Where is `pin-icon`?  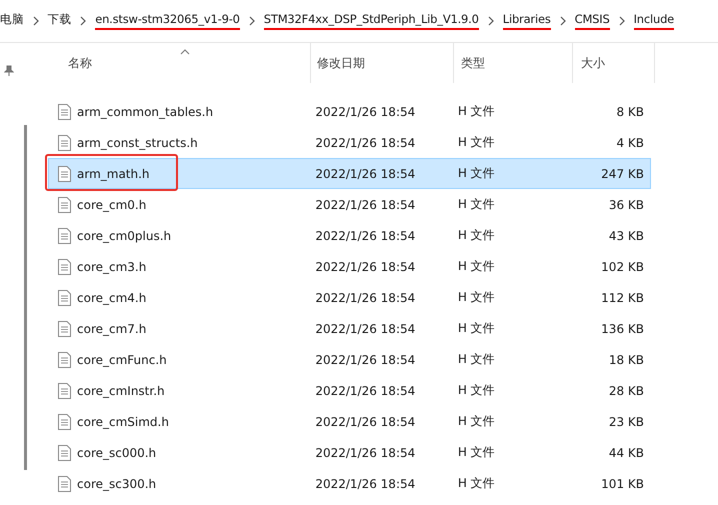 pin-icon is located at coordinates (9, 71).